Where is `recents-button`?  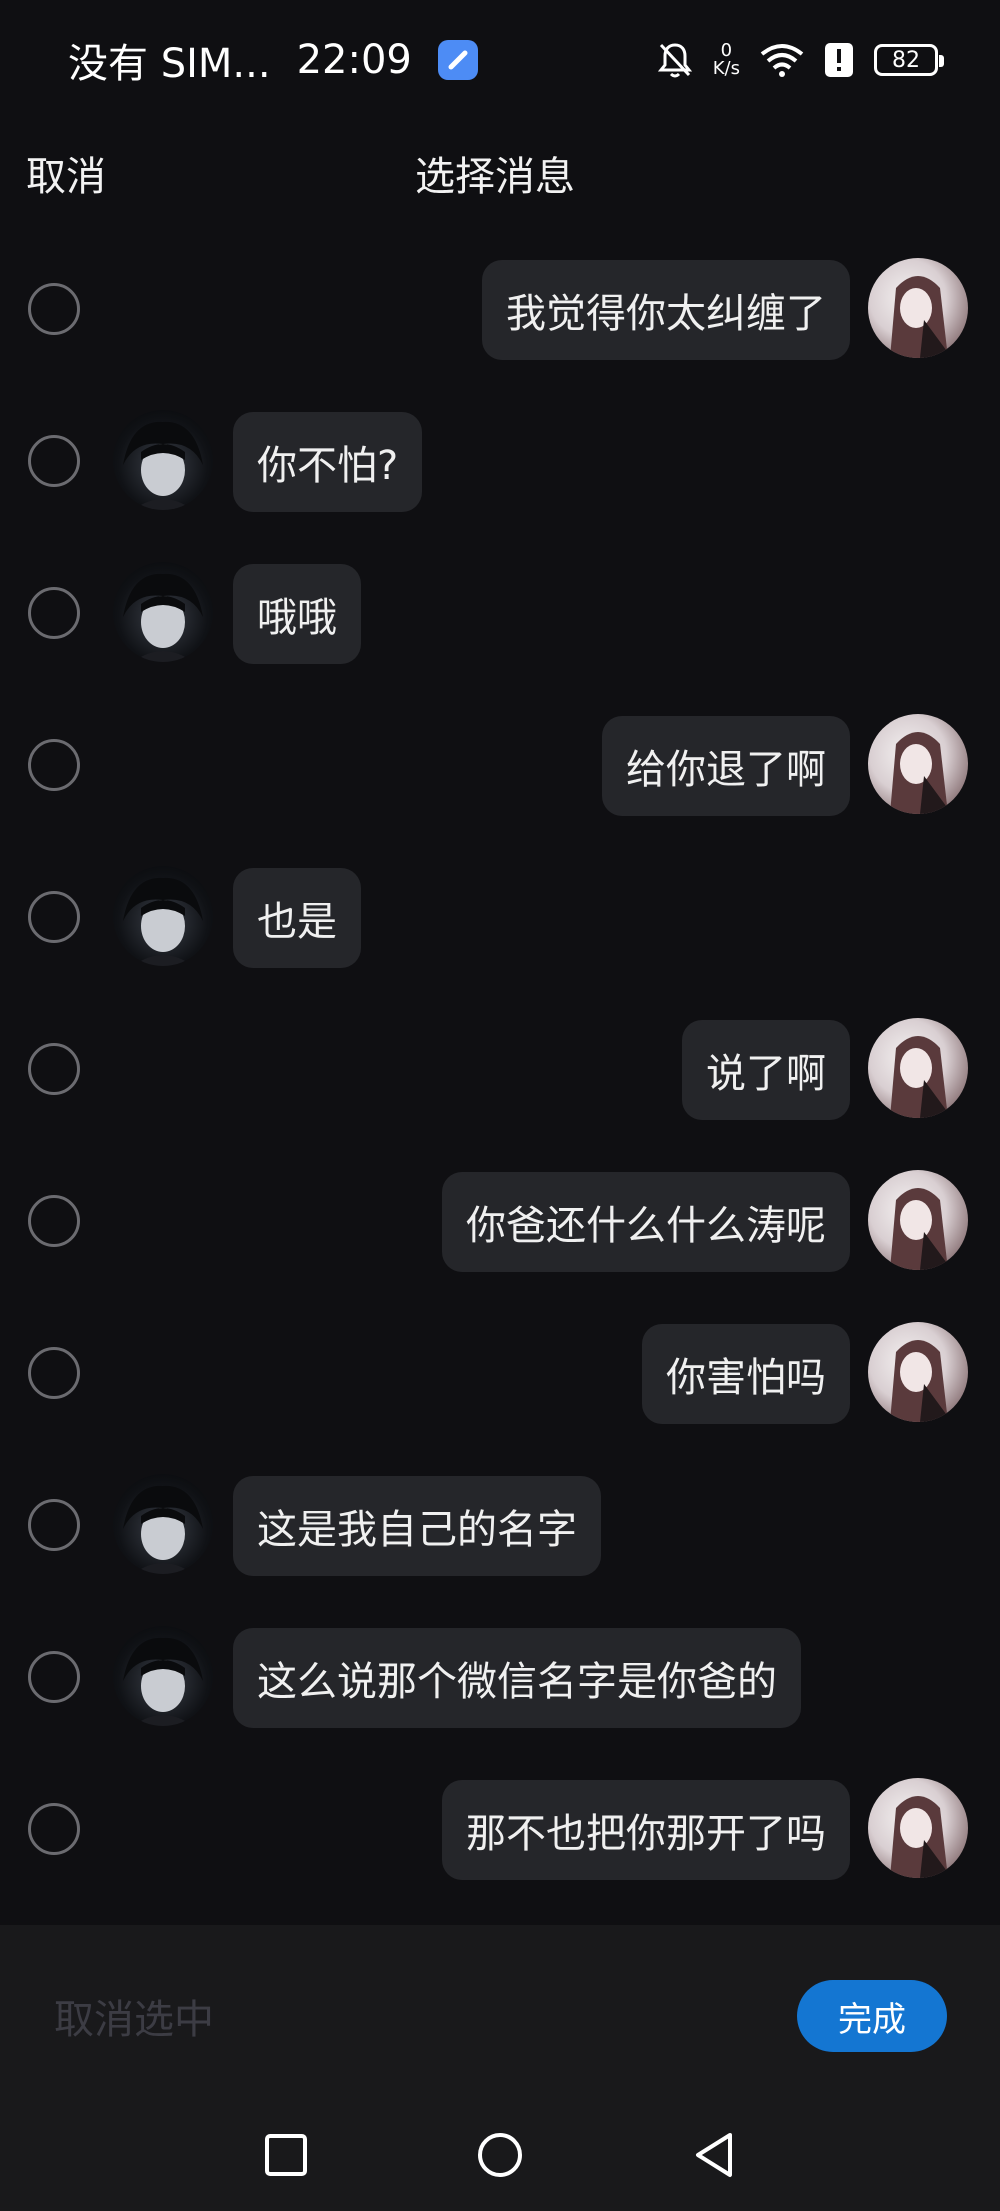 recents-button is located at coordinates (286, 2155).